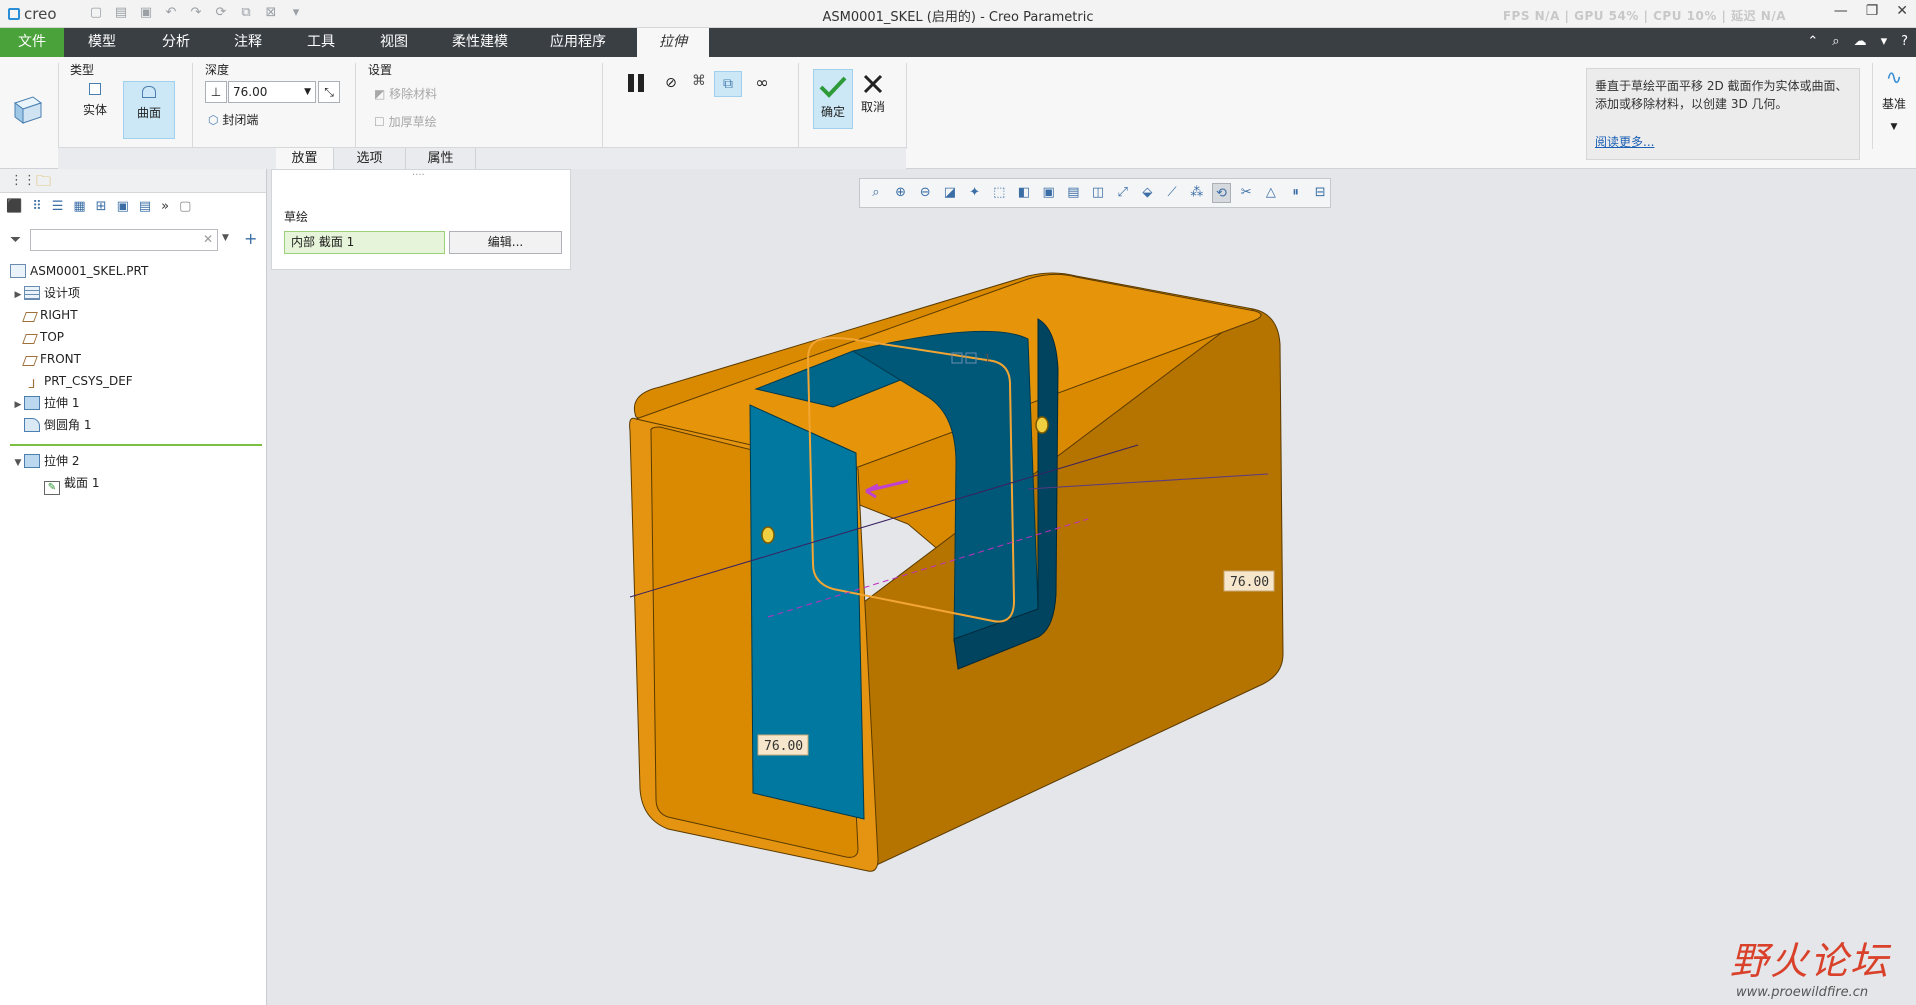 The image size is (1916, 1005). Describe the element at coordinates (1841, 11) in the screenshot. I see `minimize-icon: —` at that location.